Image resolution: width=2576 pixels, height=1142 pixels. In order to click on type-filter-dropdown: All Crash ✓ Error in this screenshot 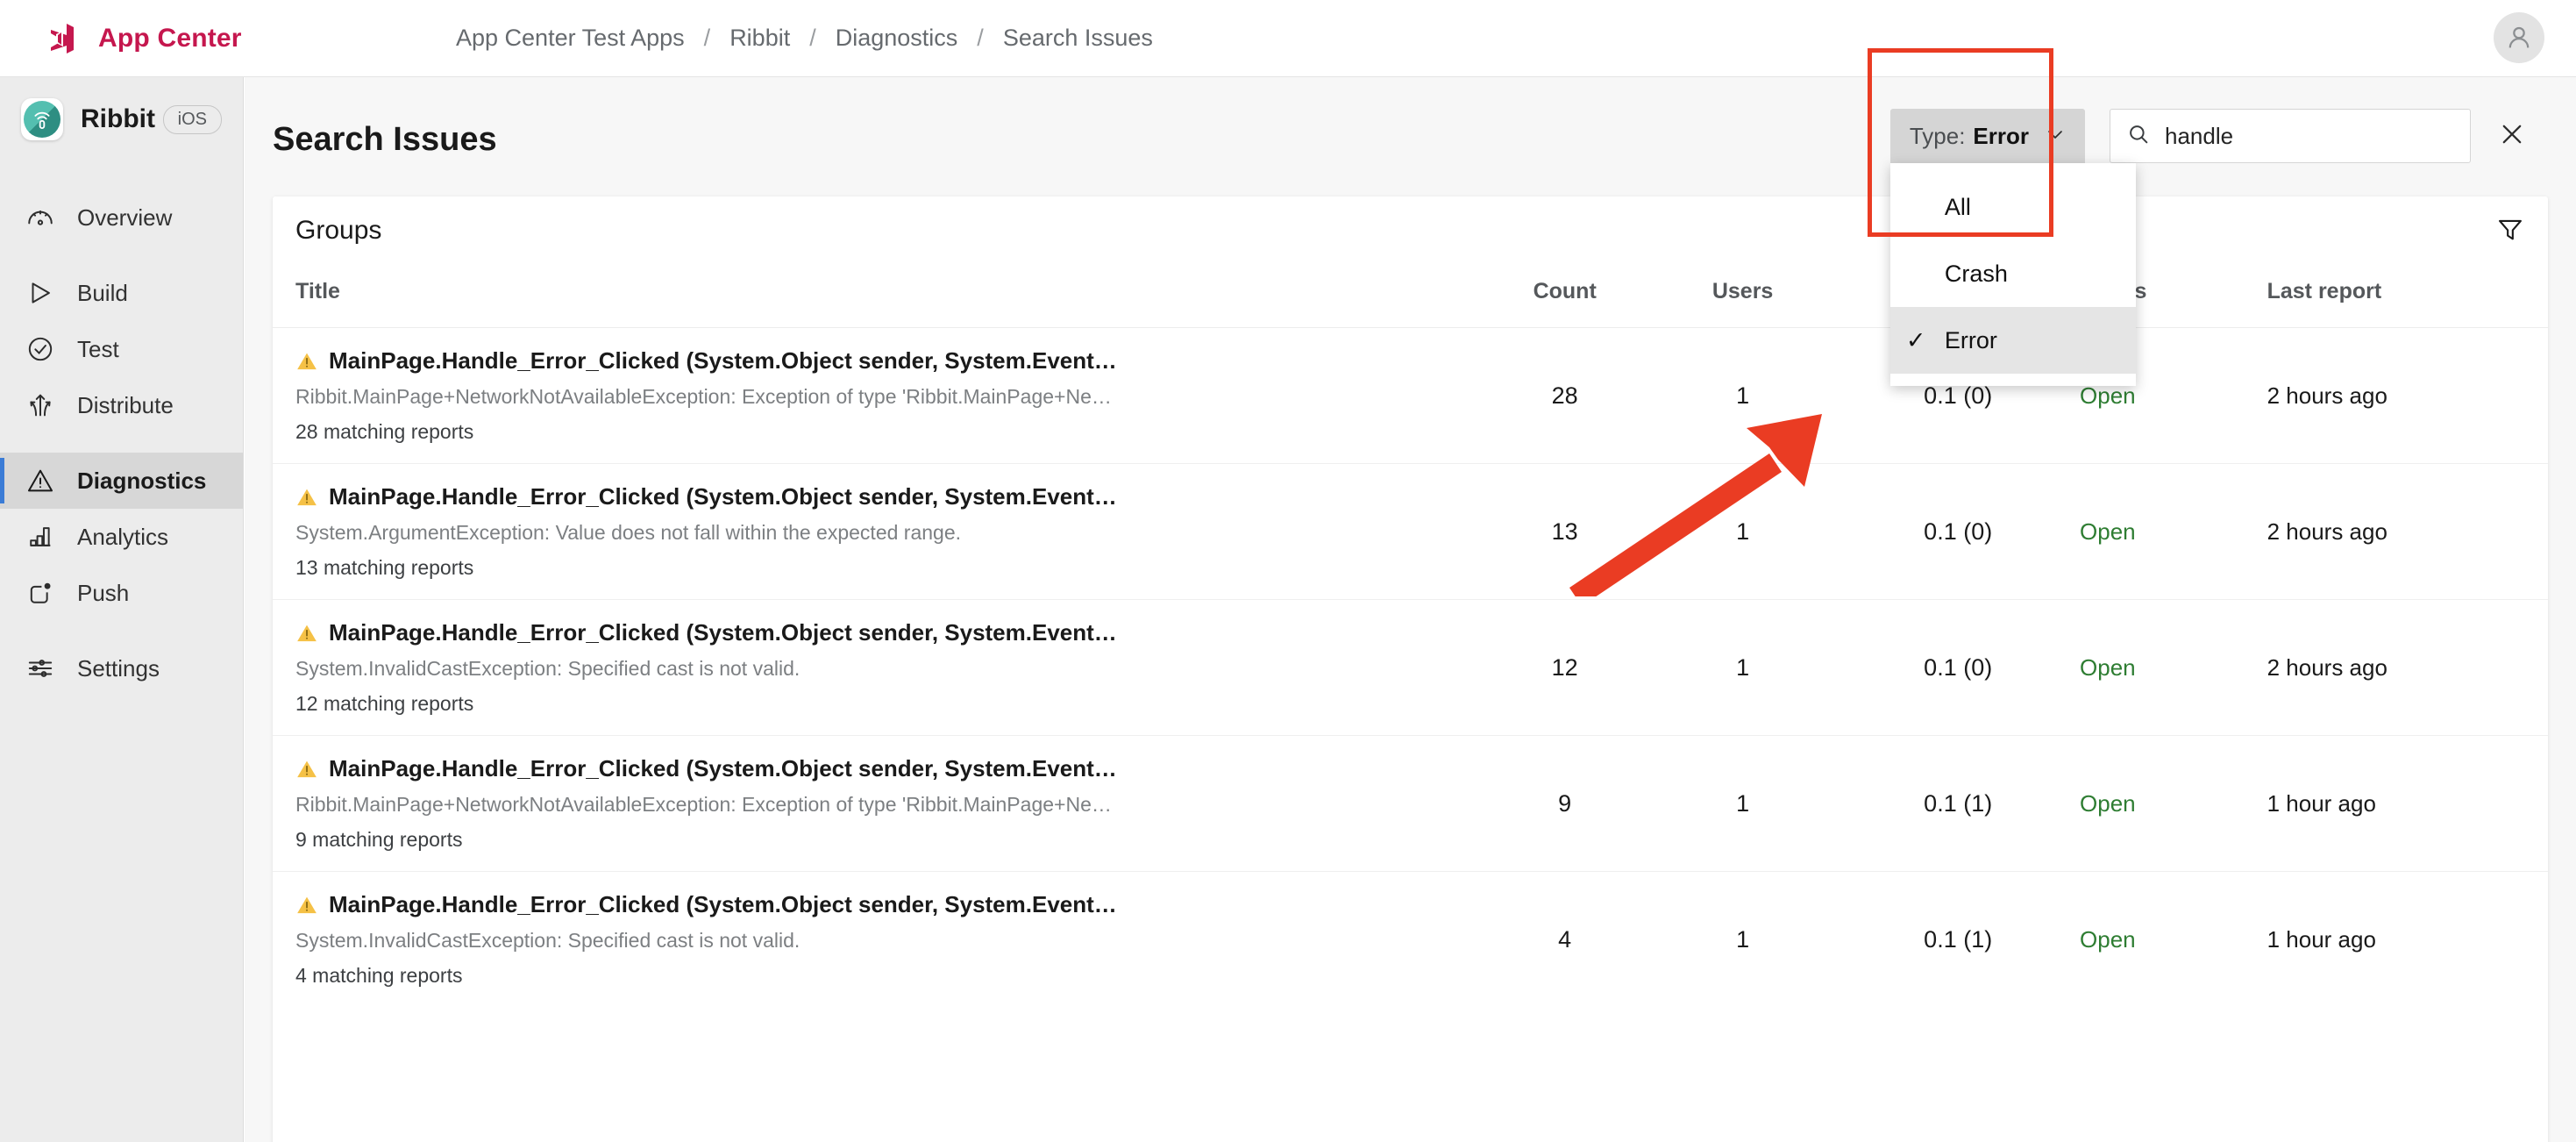, I will do `click(2012, 274)`.